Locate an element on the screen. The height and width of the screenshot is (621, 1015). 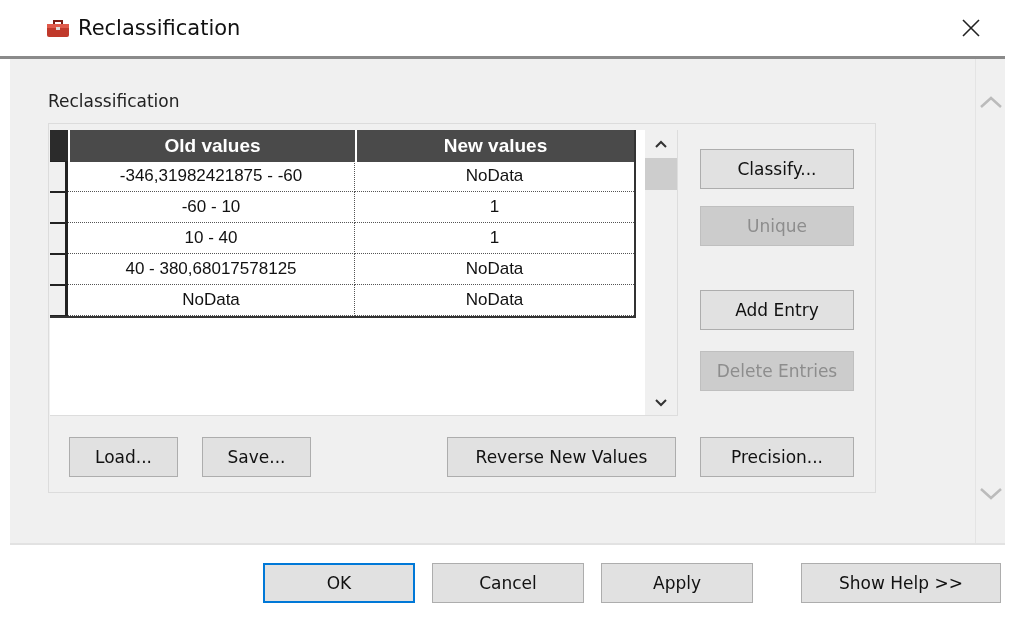
close-icon is located at coordinates (971, 28).